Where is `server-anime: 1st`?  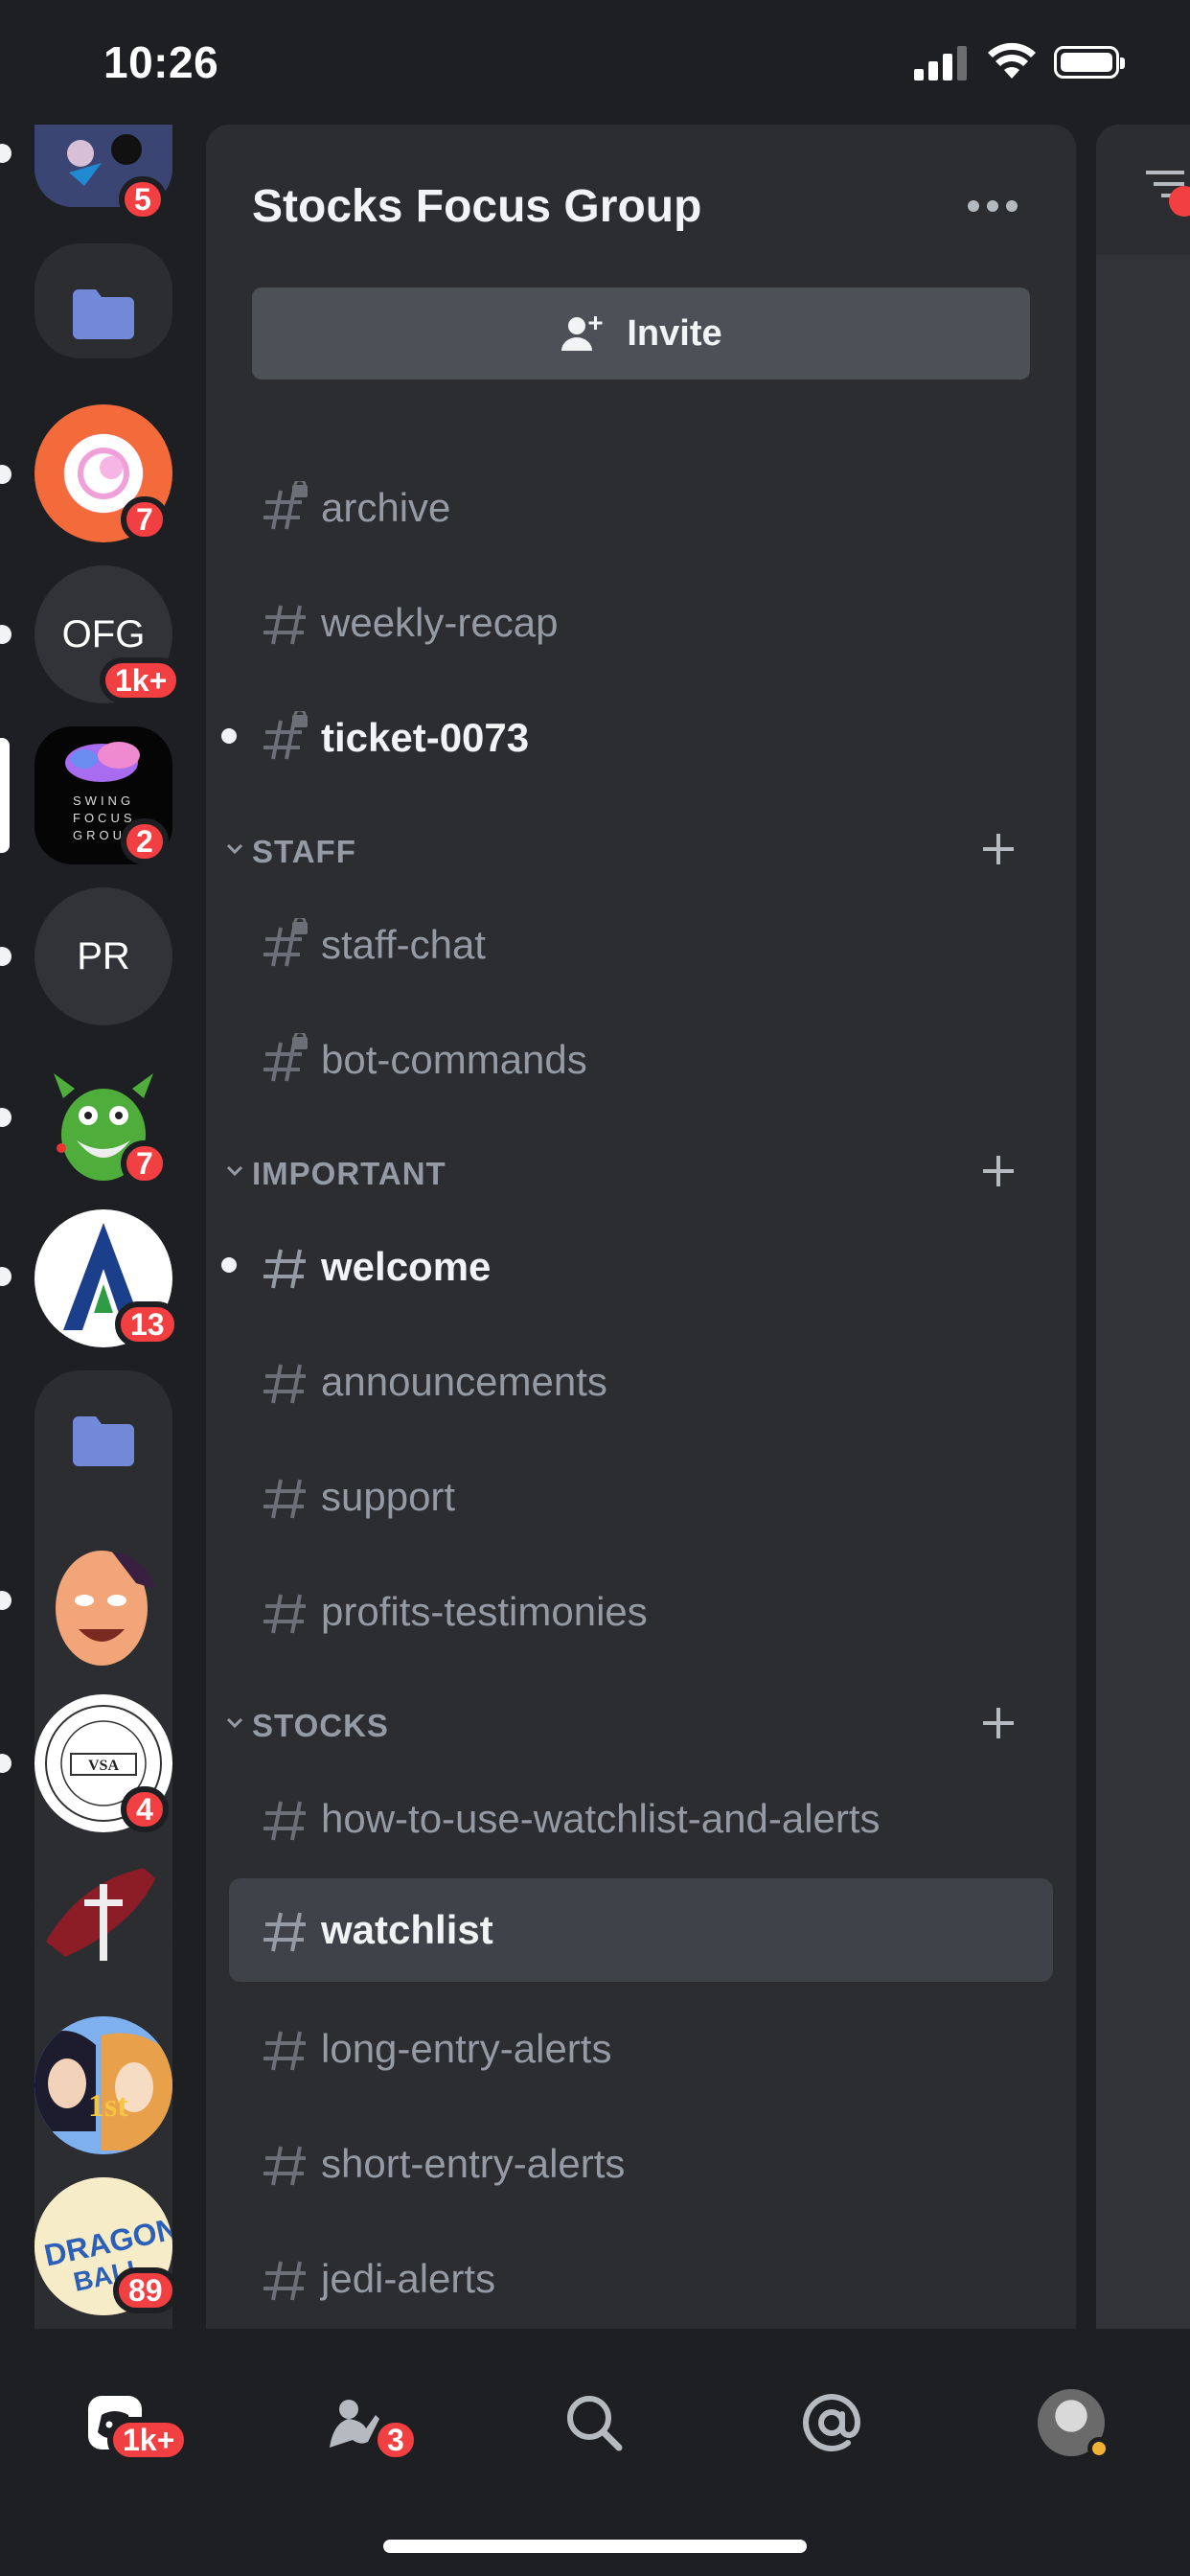 server-anime: 1st is located at coordinates (103, 2085).